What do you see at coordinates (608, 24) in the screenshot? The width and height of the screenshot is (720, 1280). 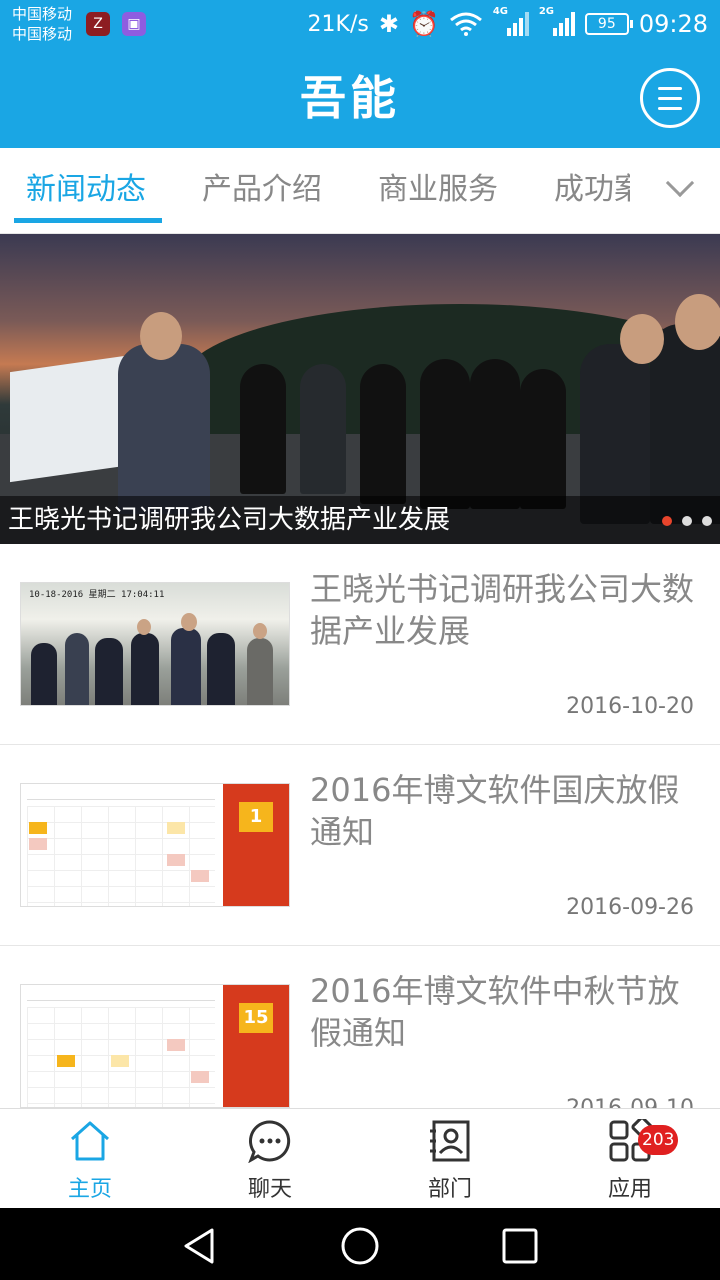 I see `battery-icon: 95` at bounding box center [608, 24].